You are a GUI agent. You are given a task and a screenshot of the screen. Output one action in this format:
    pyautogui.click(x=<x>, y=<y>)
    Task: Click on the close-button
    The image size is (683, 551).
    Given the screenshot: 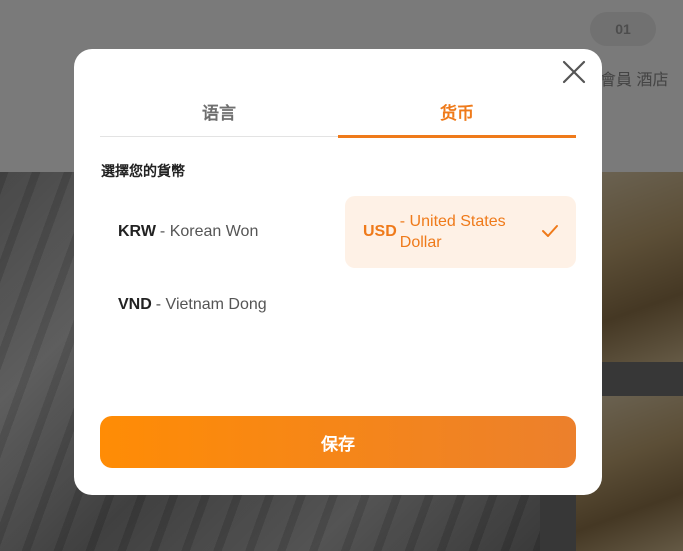 What is the action you would take?
    pyautogui.click(x=574, y=72)
    